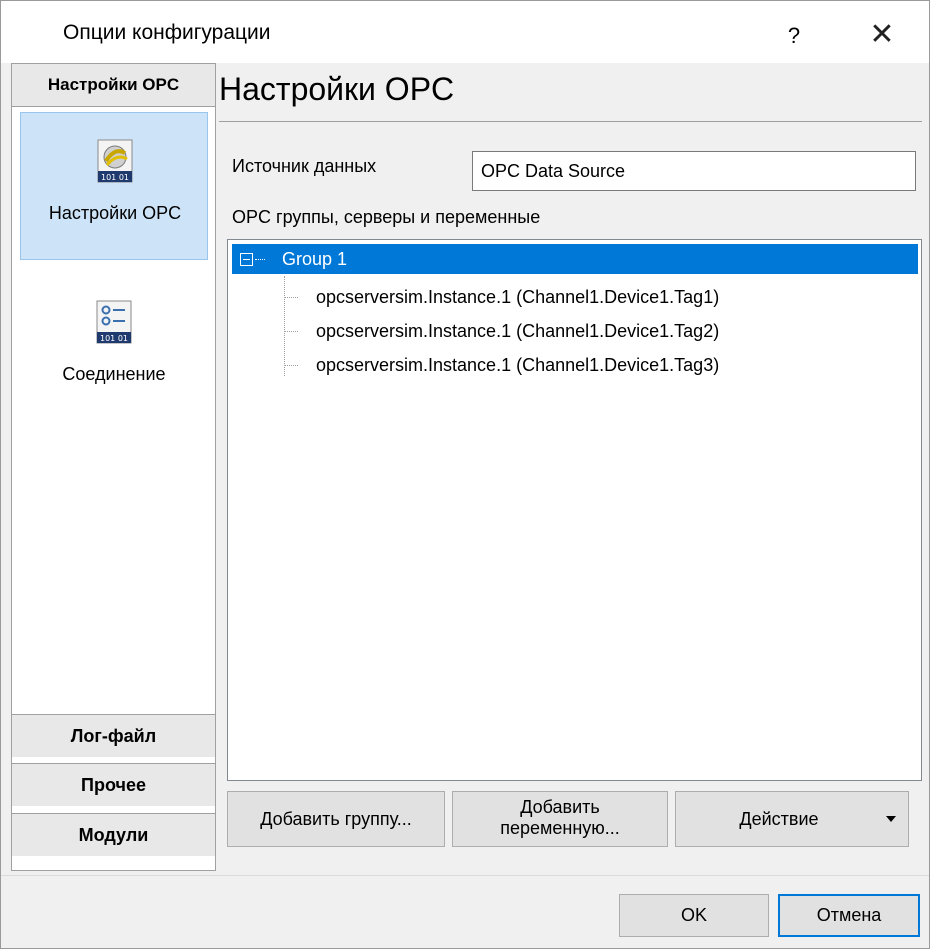 The height and width of the screenshot is (949, 930). Describe the element at coordinates (794, 36) in the screenshot. I see `help-button: ?` at that location.